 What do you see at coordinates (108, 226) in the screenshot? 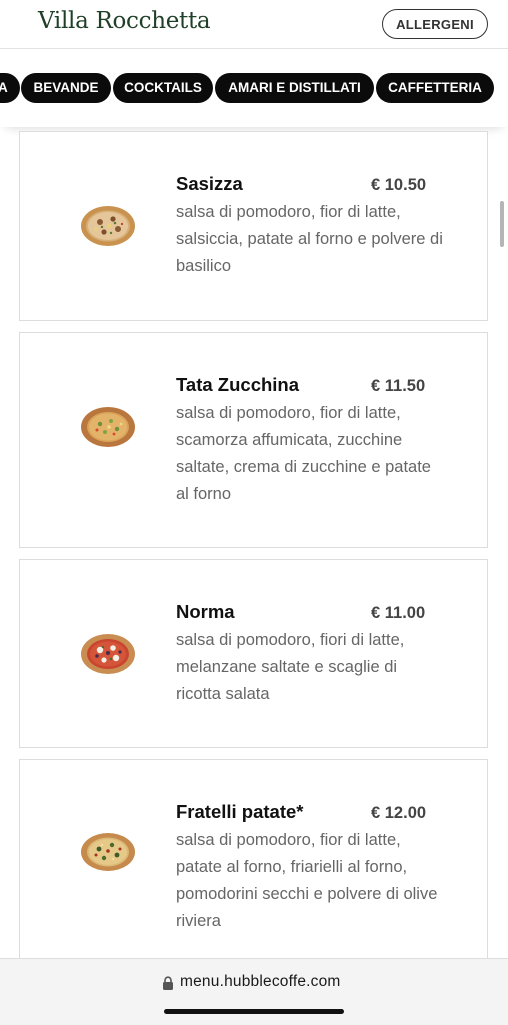
I see `pizza-sasizza-image` at bounding box center [108, 226].